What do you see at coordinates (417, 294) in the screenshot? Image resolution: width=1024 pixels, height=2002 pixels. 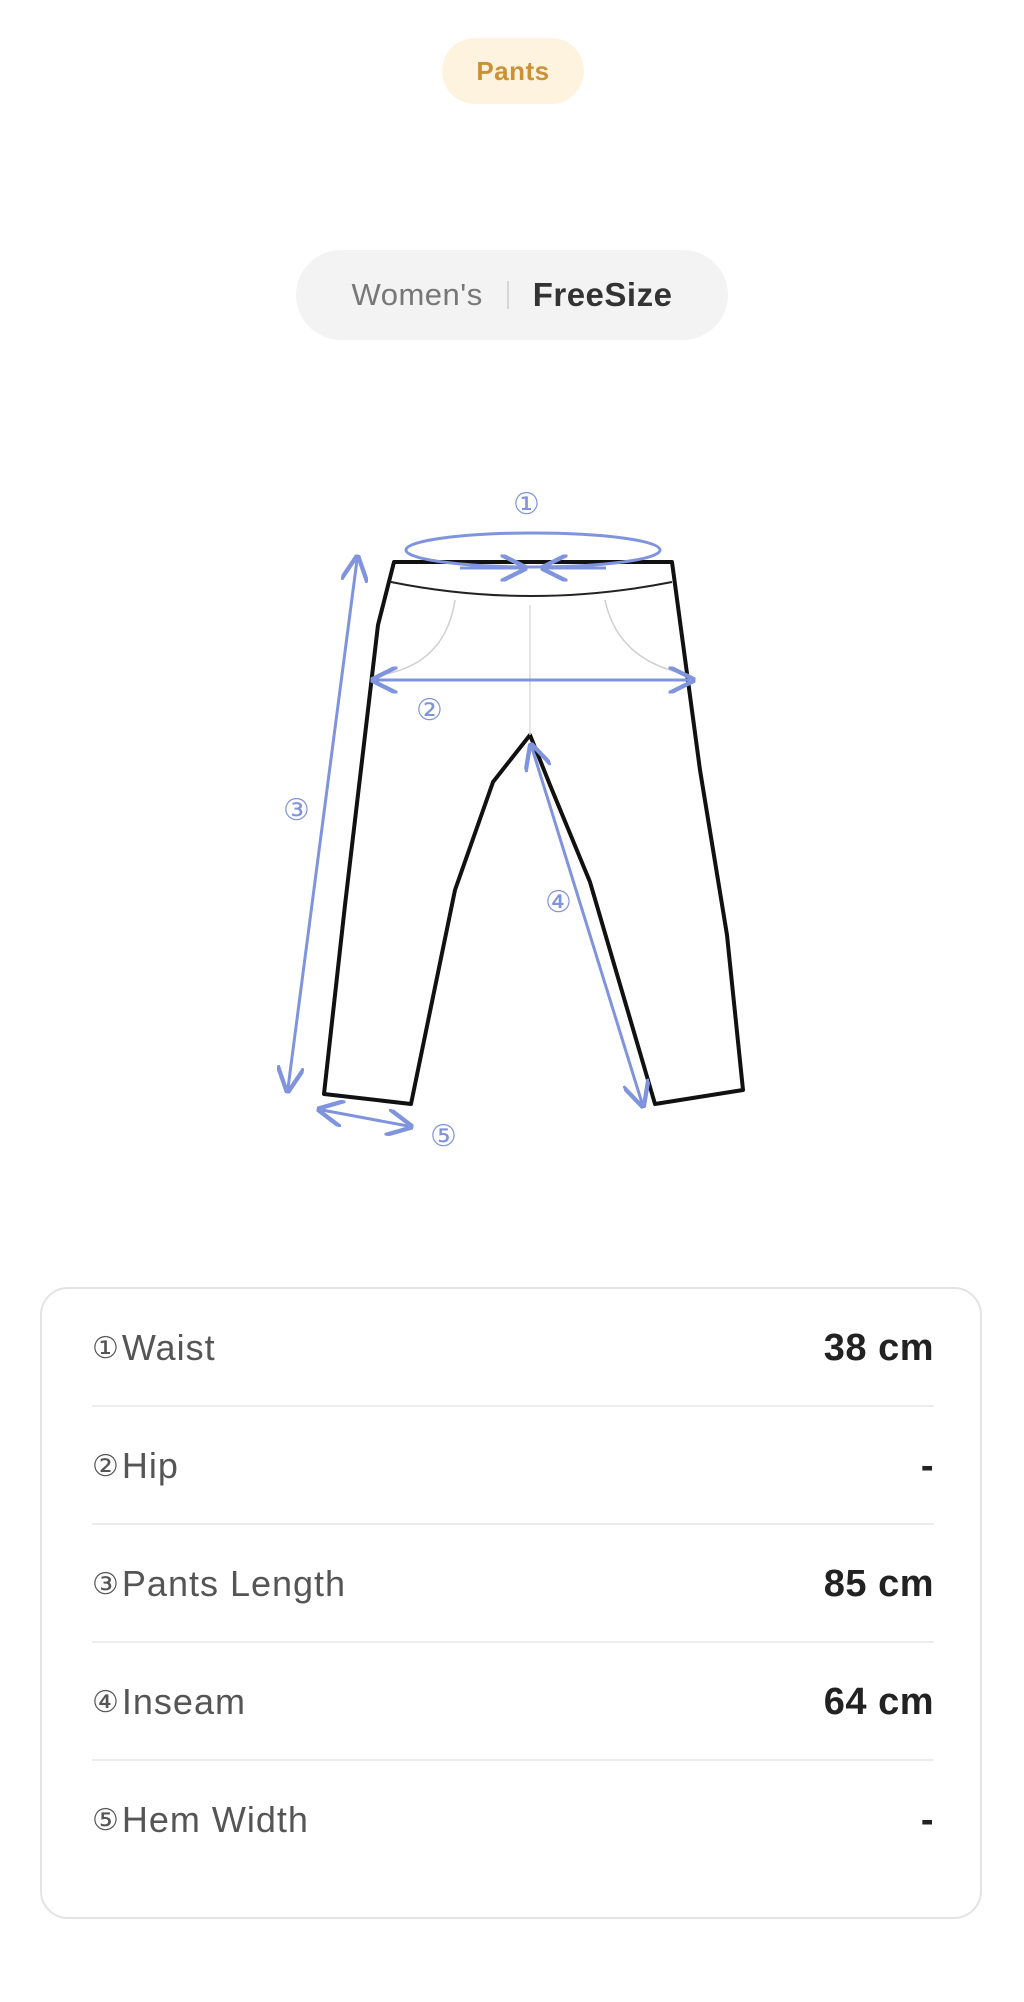 I see `size-gender-label: Women's` at bounding box center [417, 294].